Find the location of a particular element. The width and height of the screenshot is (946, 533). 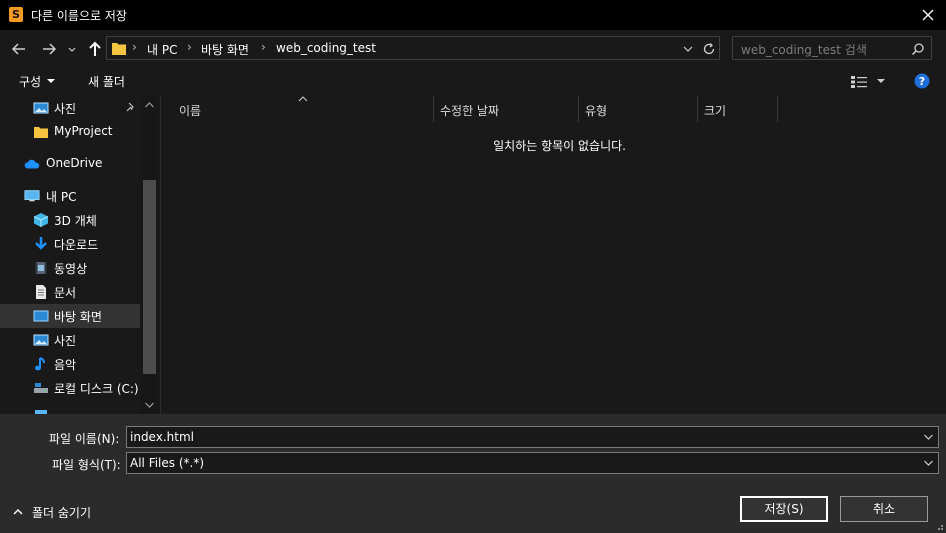

dialog-title: 다른 이름으로 저장 is located at coordinates (79, 16).